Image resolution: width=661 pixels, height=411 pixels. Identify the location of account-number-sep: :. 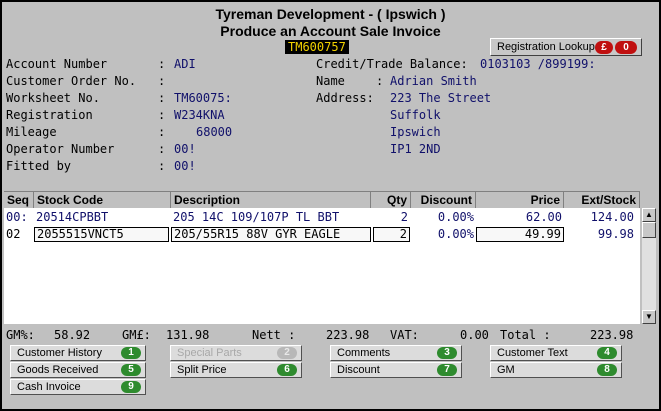
(162, 64).